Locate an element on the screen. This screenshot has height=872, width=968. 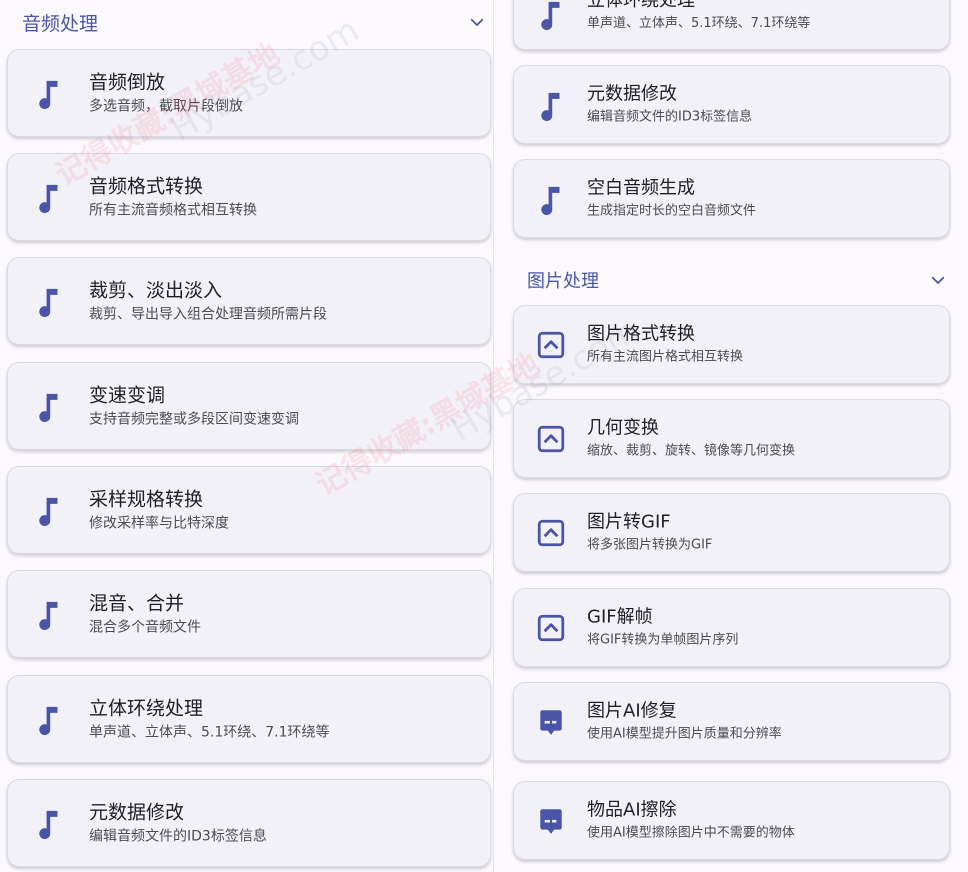
card-subtitle: 混合多个音频文件 is located at coordinates (145, 627).